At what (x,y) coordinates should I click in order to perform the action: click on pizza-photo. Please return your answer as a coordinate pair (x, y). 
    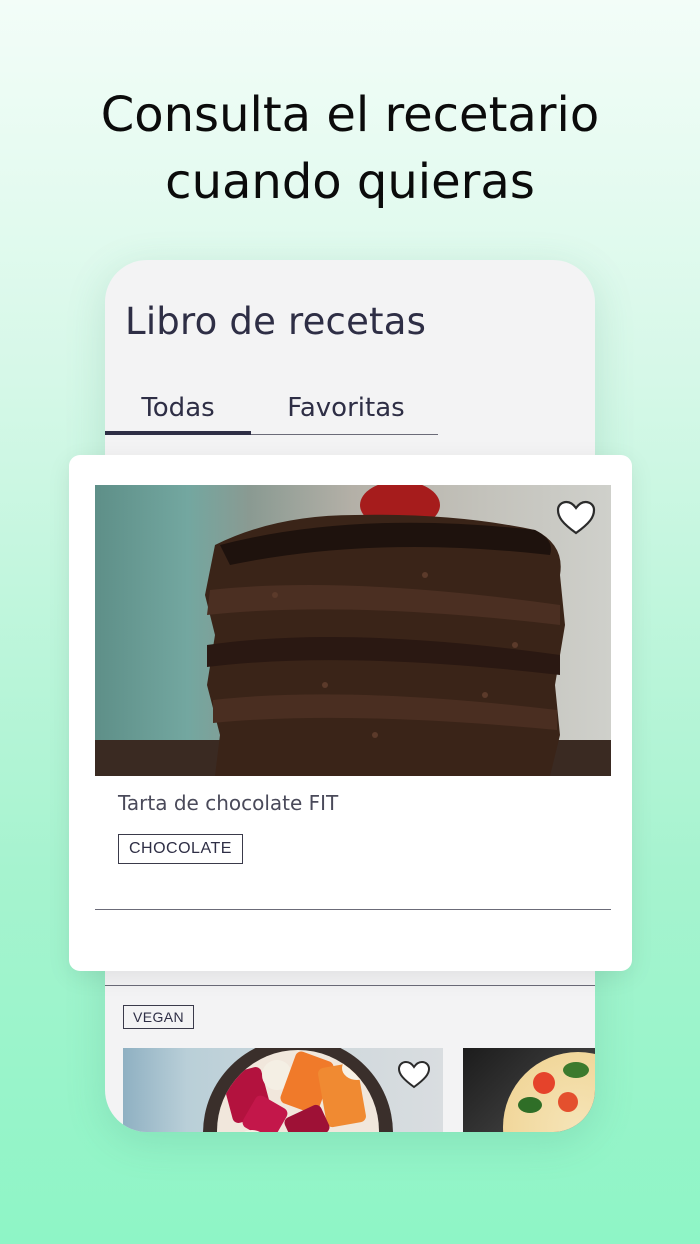
    Looking at the image, I should click on (549, 1092).